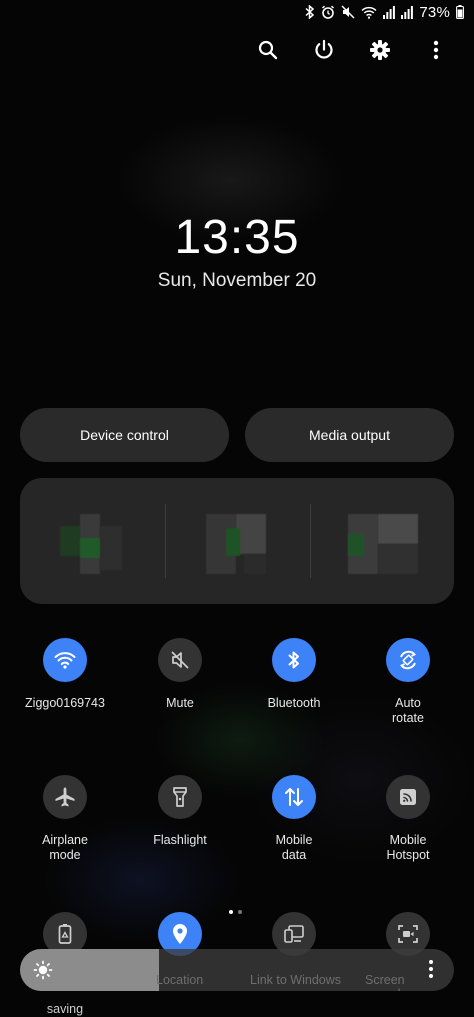  What do you see at coordinates (237, 970) in the screenshot?
I see `brightness-slider: Location Link to Windows Screen recorder` at bounding box center [237, 970].